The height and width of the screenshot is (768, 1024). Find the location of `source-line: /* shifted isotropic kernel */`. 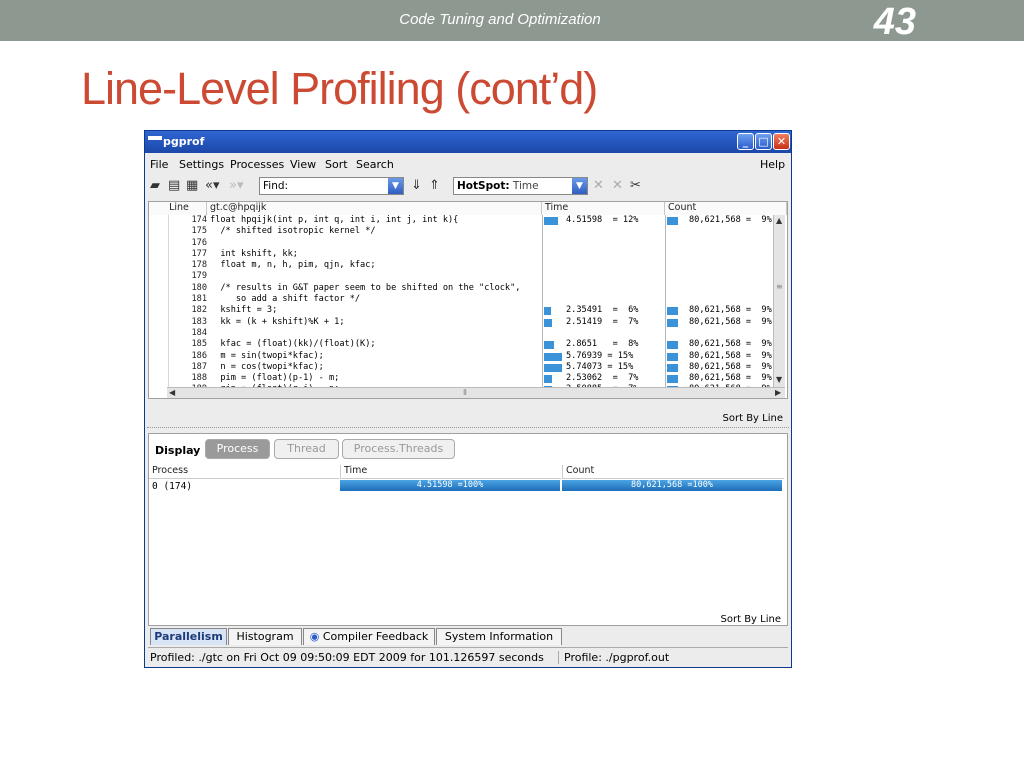

source-line: /* shifted isotropic kernel */ is located at coordinates (293, 231).